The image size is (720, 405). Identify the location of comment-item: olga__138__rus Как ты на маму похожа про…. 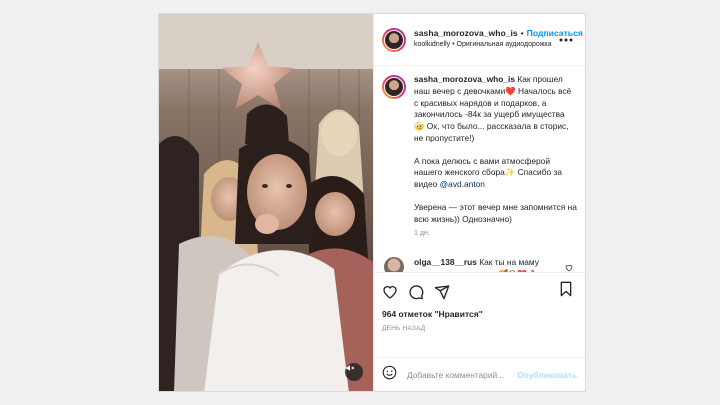
(479, 264).